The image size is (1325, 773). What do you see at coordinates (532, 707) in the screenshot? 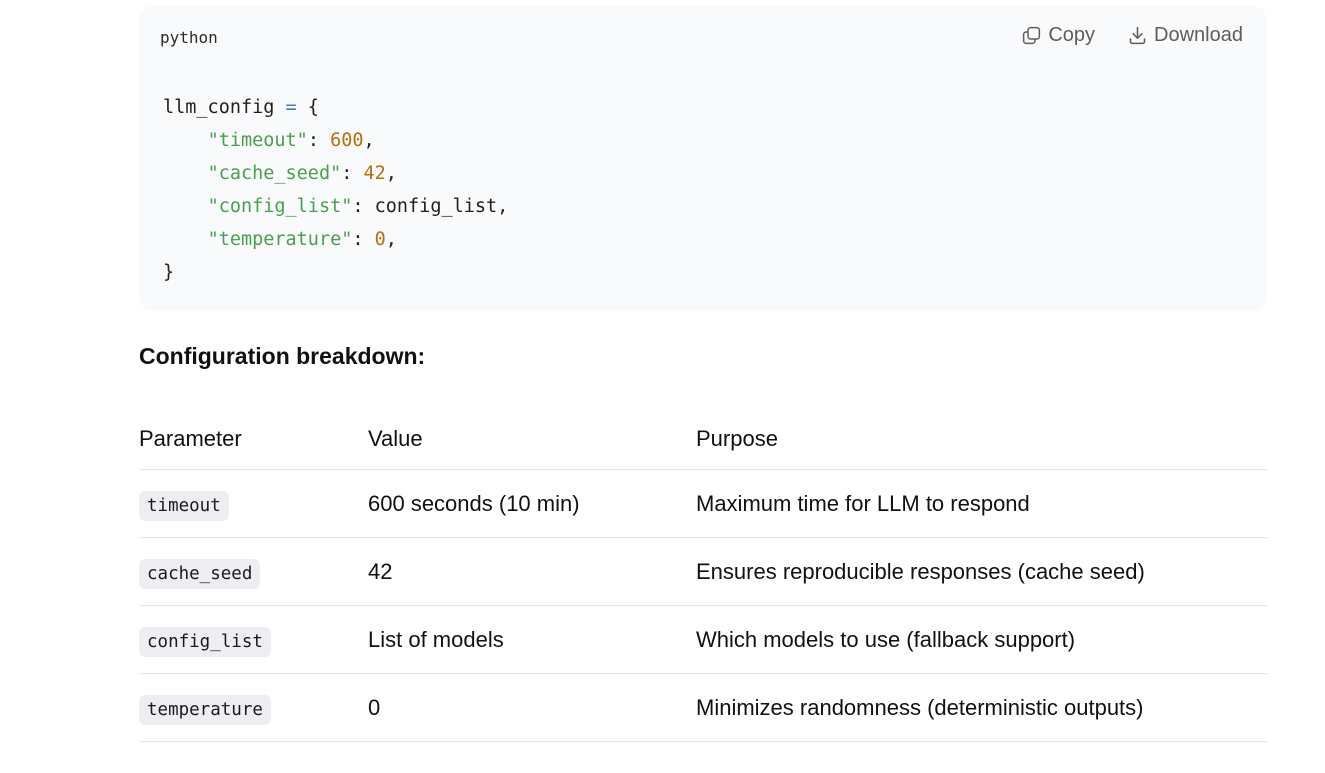
I see `cell-value: 0` at bounding box center [532, 707].